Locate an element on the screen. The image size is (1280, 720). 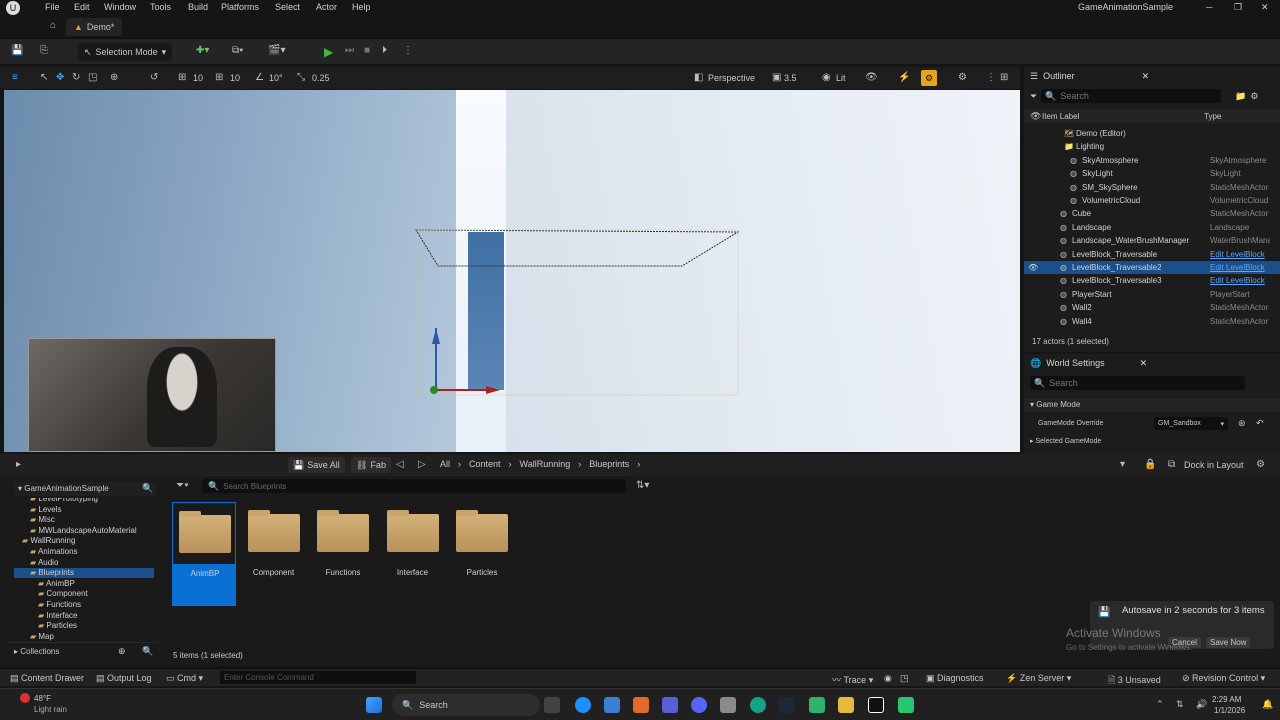
world-space-icon: ⊕ is located at coordinates (114, 78).